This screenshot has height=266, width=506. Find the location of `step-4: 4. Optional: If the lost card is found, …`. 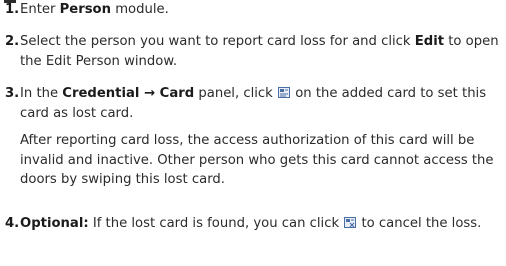

step-4: 4. Optional: If the lost card is found, … is located at coordinates (253, 224).